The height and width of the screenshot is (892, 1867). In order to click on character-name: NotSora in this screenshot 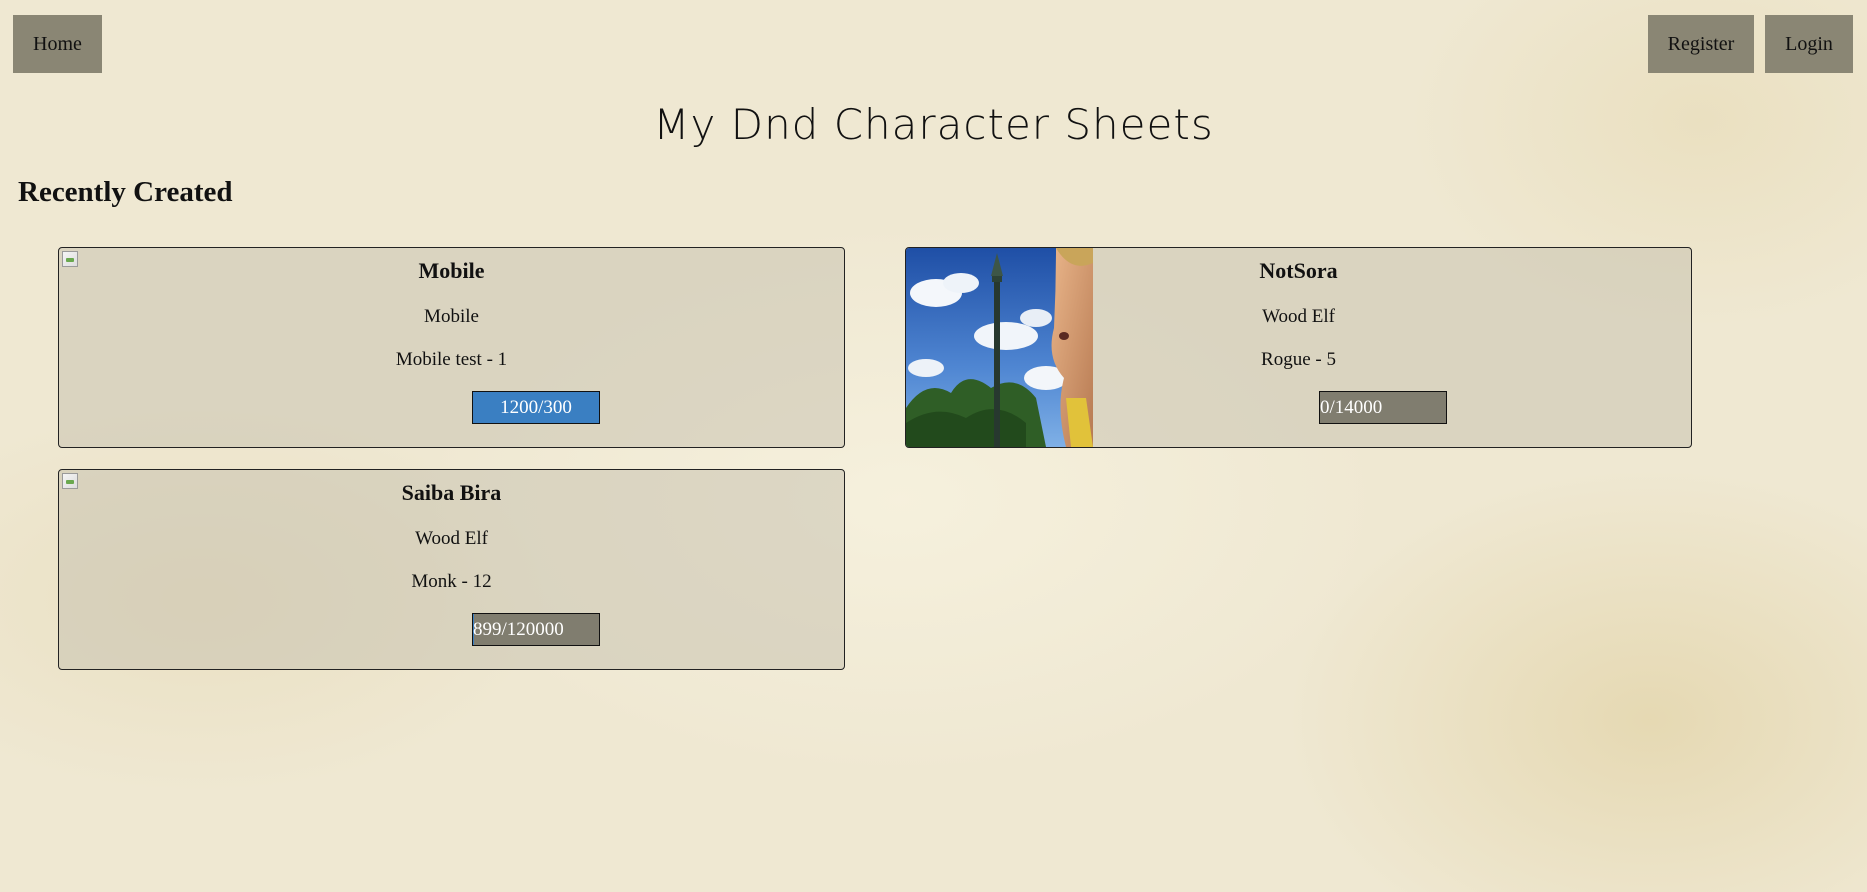, I will do `click(1298, 270)`.